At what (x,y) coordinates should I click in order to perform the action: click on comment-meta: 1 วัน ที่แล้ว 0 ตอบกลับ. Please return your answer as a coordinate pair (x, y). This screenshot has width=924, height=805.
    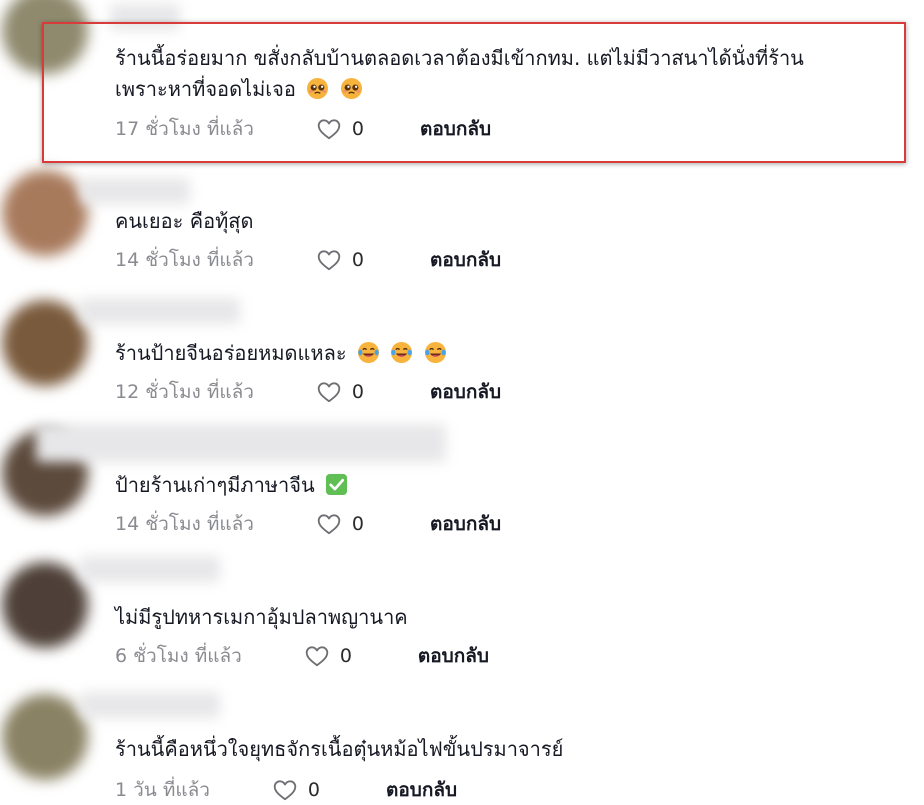
    Looking at the image, I should click on (286, 790).